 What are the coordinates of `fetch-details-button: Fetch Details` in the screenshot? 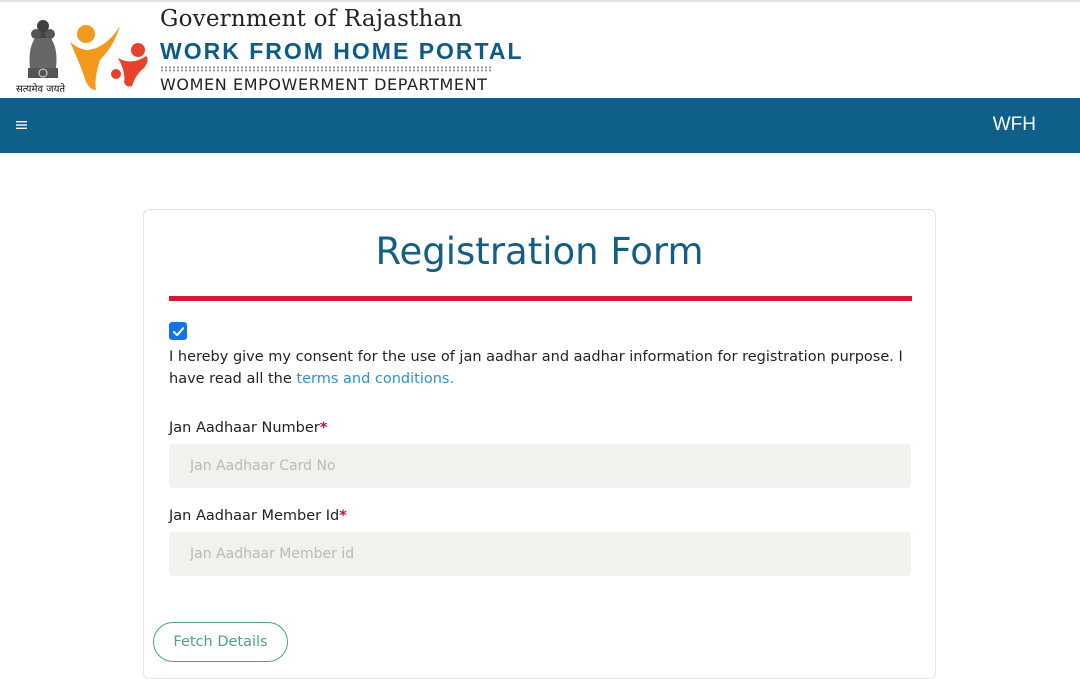 It's located at (220, 642).